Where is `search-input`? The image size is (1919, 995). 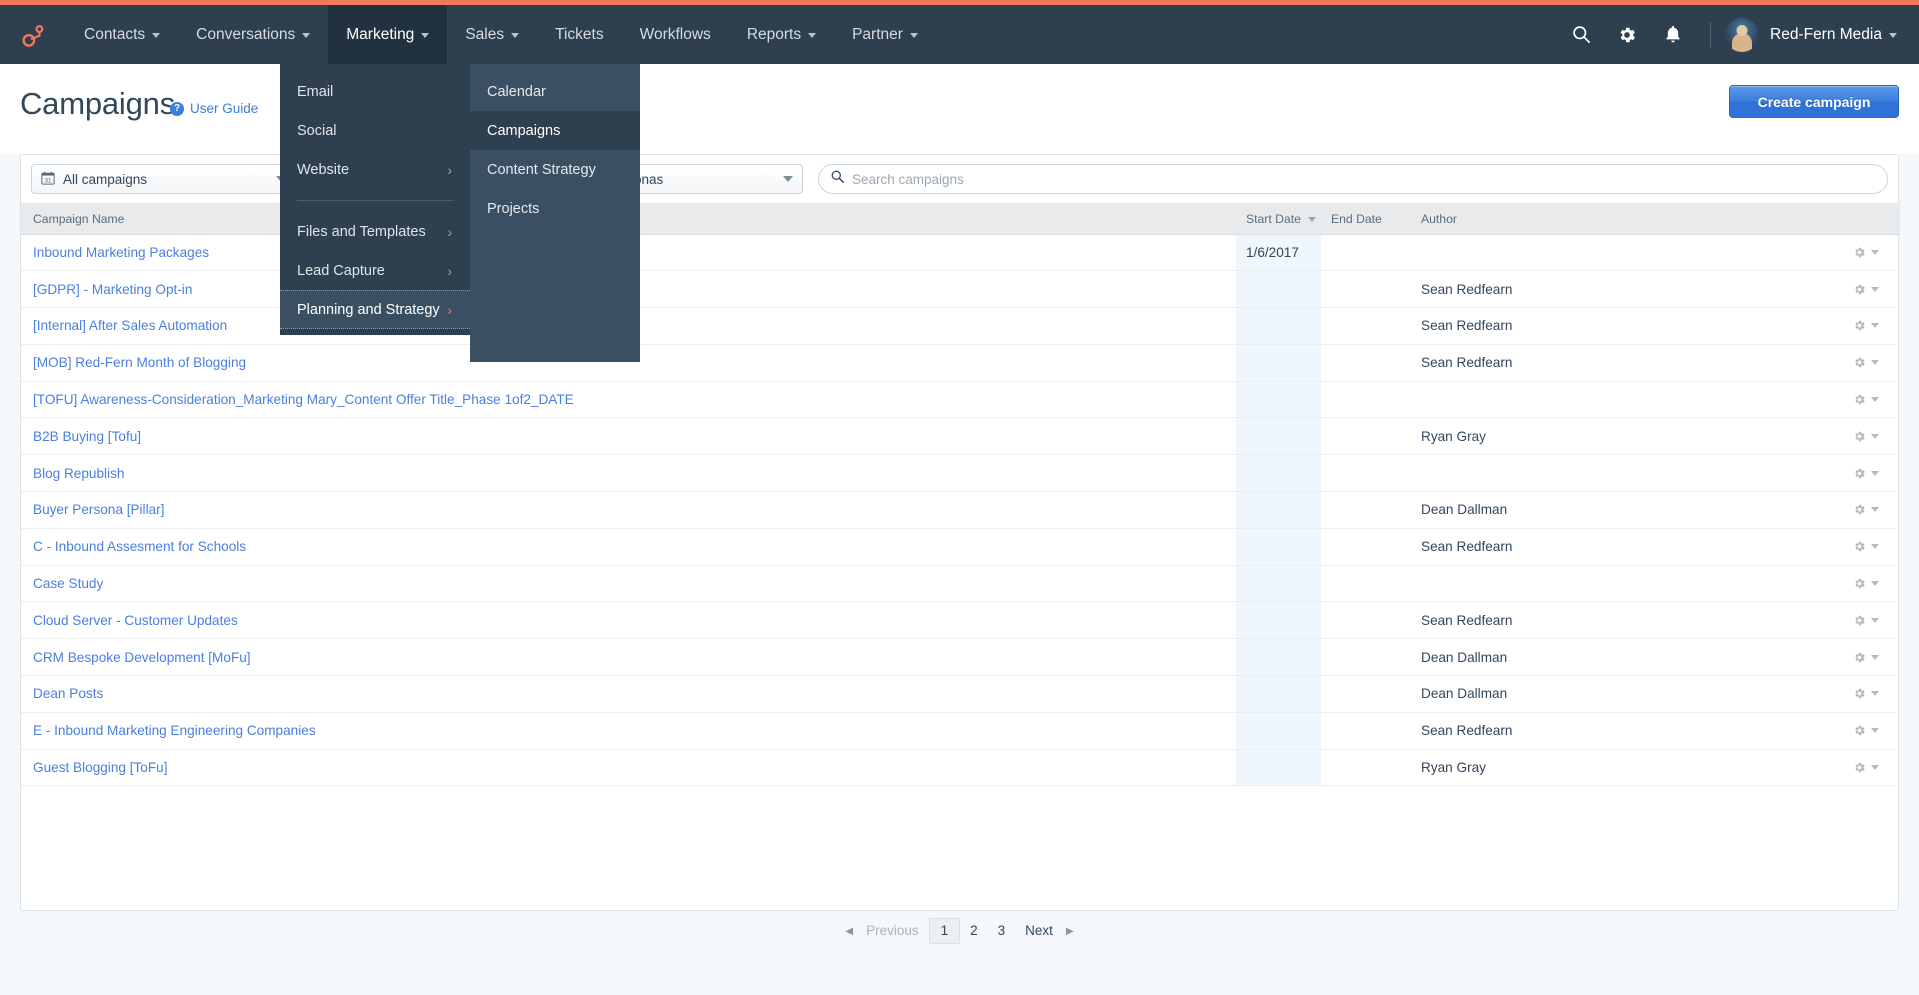
search-input is located at coordinates (1363, 179).